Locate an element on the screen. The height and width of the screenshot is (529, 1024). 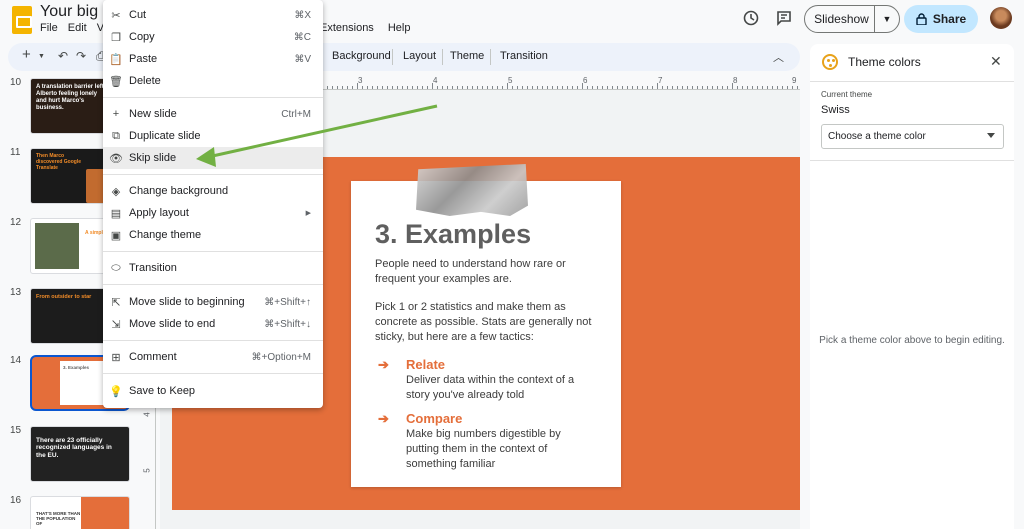
new-slide-plus-icon: + is located at coordinates (26, 54).